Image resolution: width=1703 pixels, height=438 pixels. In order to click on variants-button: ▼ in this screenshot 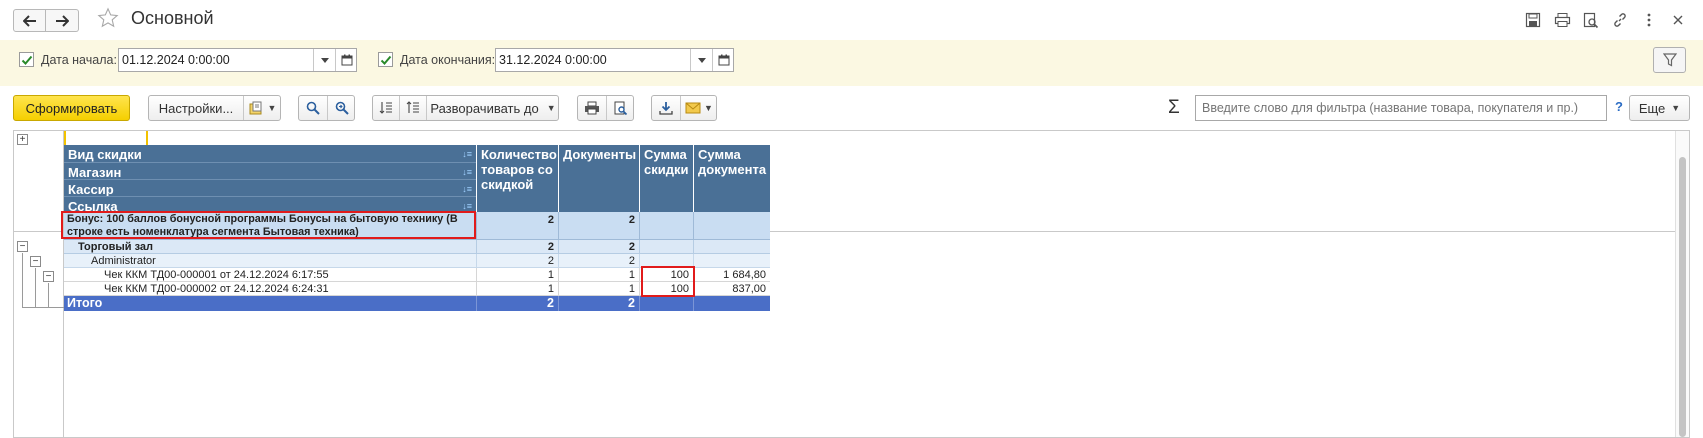, I will do `click(262, 108)`.